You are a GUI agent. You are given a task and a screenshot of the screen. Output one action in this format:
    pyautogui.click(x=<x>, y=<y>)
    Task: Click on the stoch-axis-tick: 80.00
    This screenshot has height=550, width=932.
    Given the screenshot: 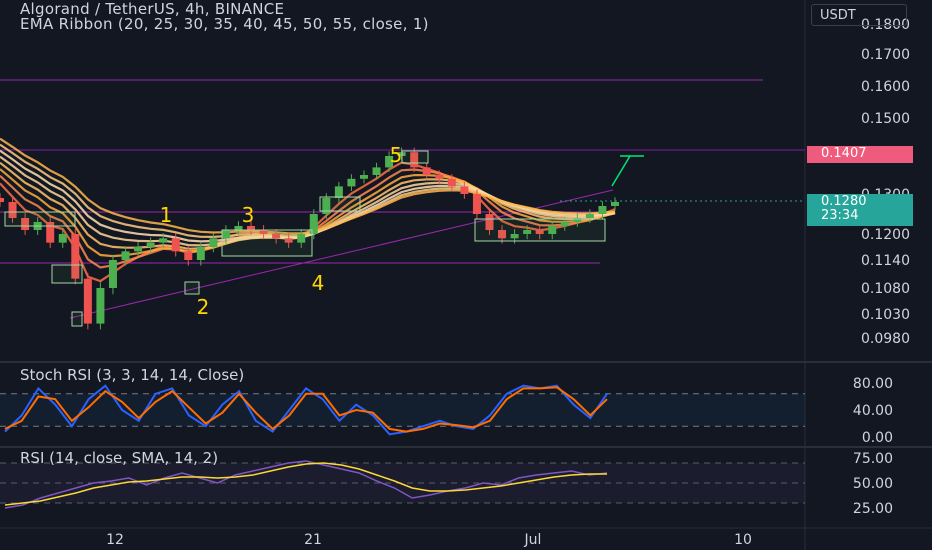 What is the action you would take?
    pyautogui.click(x=873, y=384)
    